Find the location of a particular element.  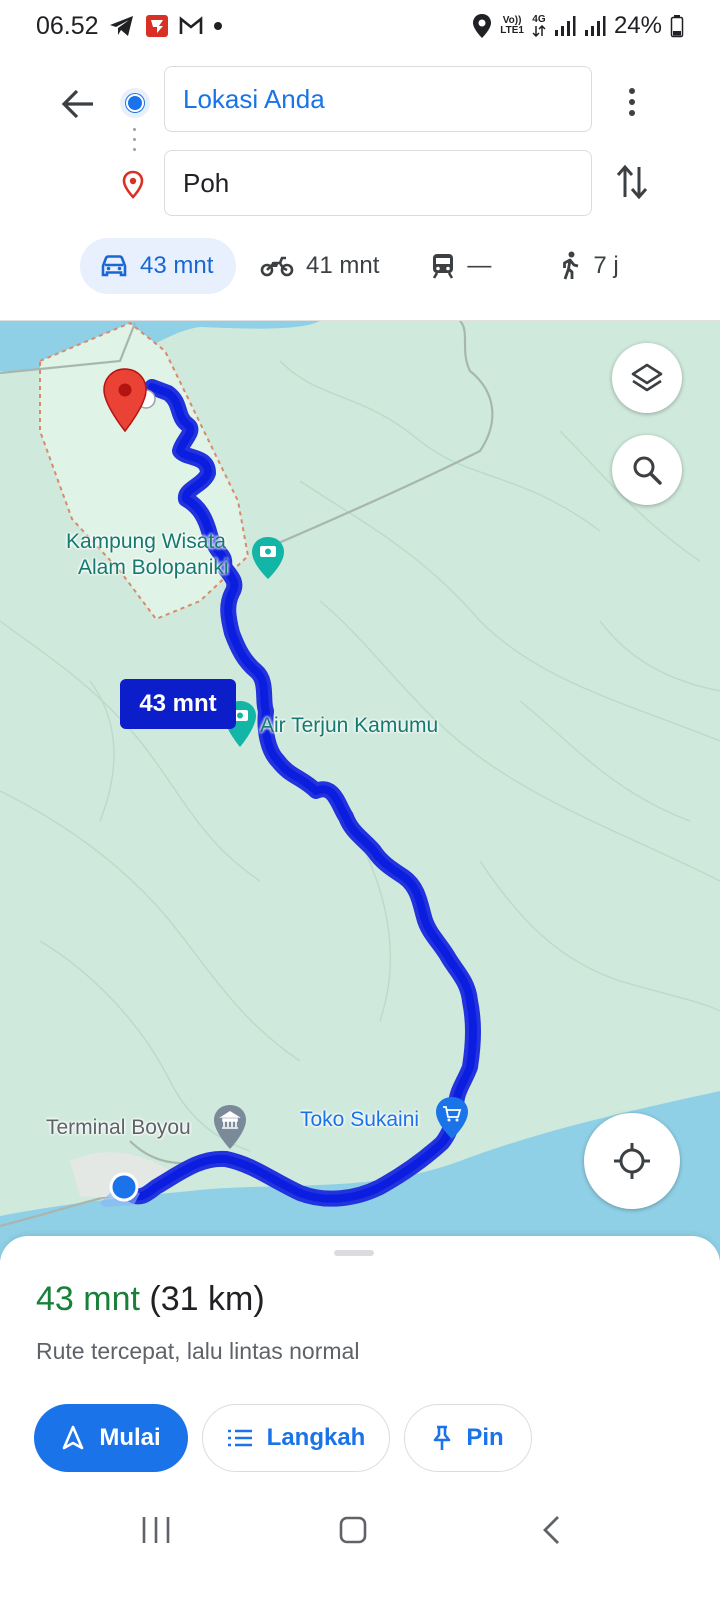

more-options-button is located at coordinates (632, 102).